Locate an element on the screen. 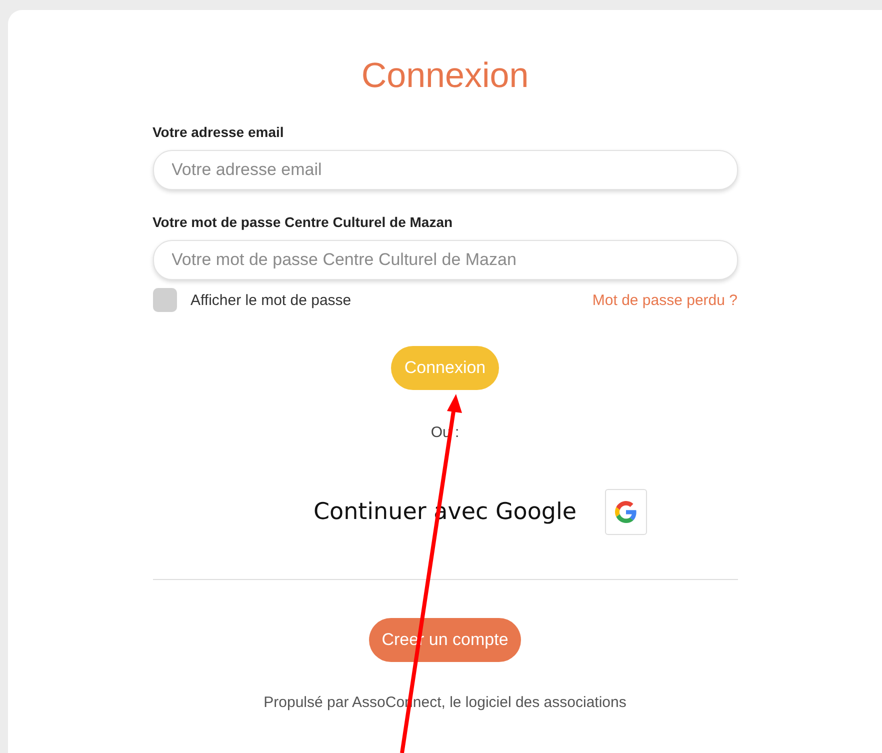 This screenshot has width=882, height=753. login-button: Connexion is located at coordinates (445, 368).